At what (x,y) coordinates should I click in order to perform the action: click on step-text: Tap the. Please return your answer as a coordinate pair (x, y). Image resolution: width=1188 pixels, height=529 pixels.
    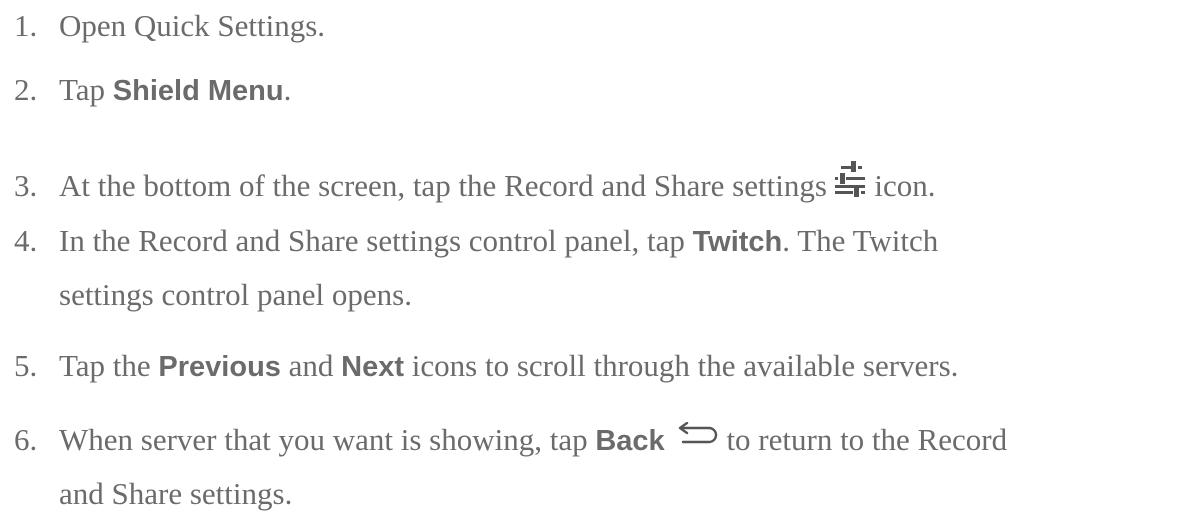
    Looking at the image, I should click on (109, 365).